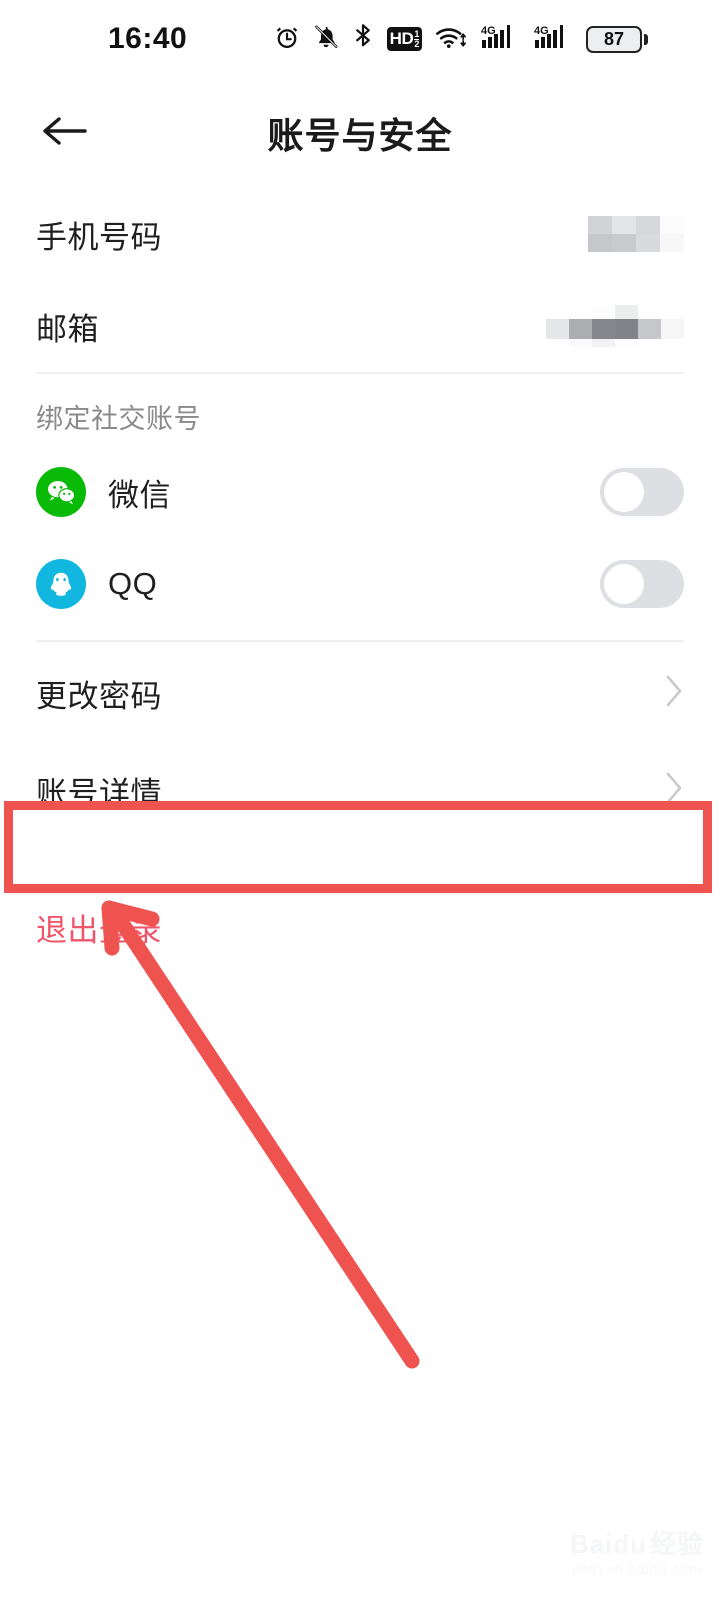 The height and width of the screenshot is (1600, 720). I want to click on battery-icon: 87, so click(617, 39).